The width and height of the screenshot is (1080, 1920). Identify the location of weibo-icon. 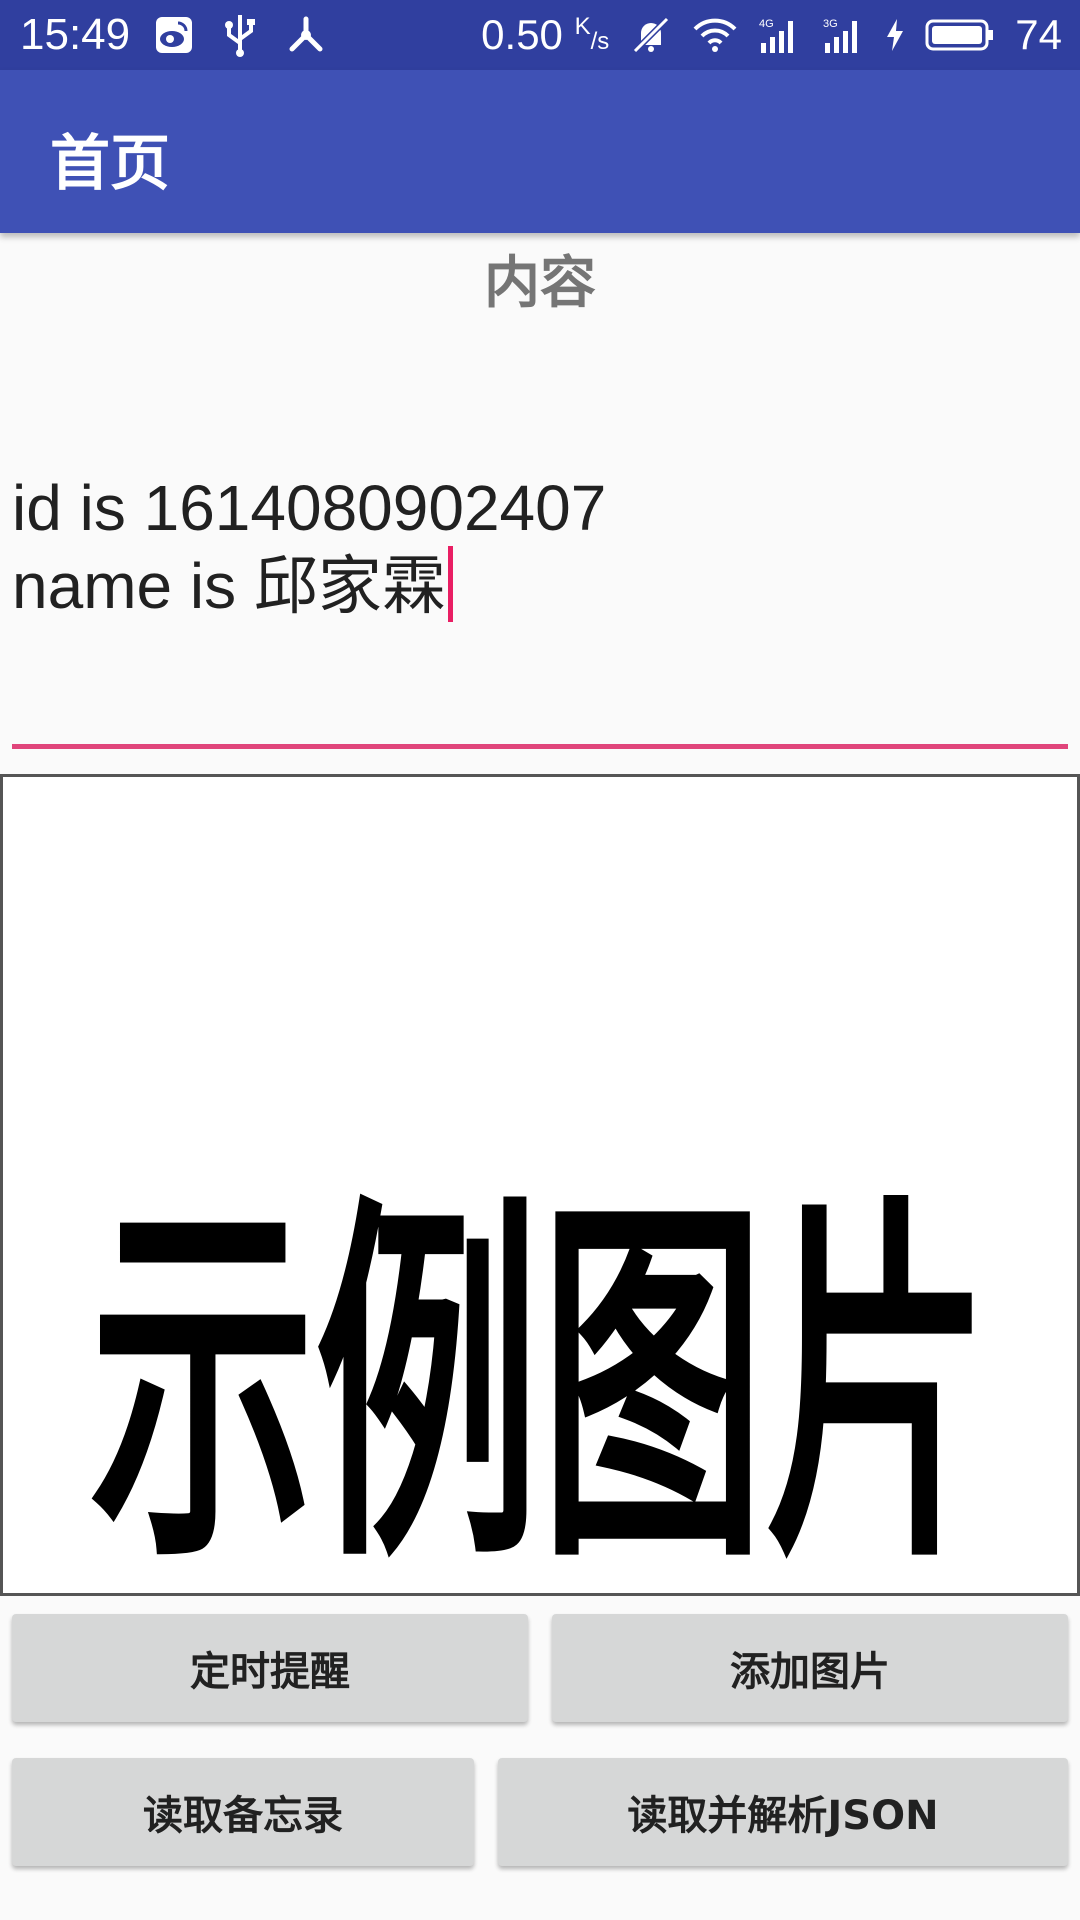
(174, 35).